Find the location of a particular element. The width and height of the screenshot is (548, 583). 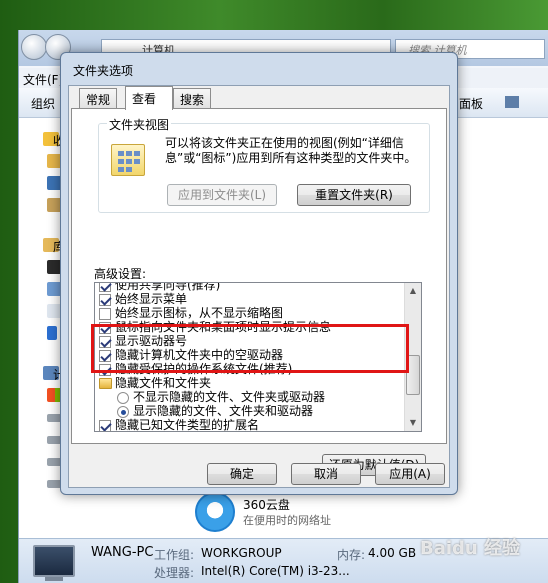

advanced-setting-row: 隐藏已知文件类型的扩展名 is located at coordinates (250, 425).